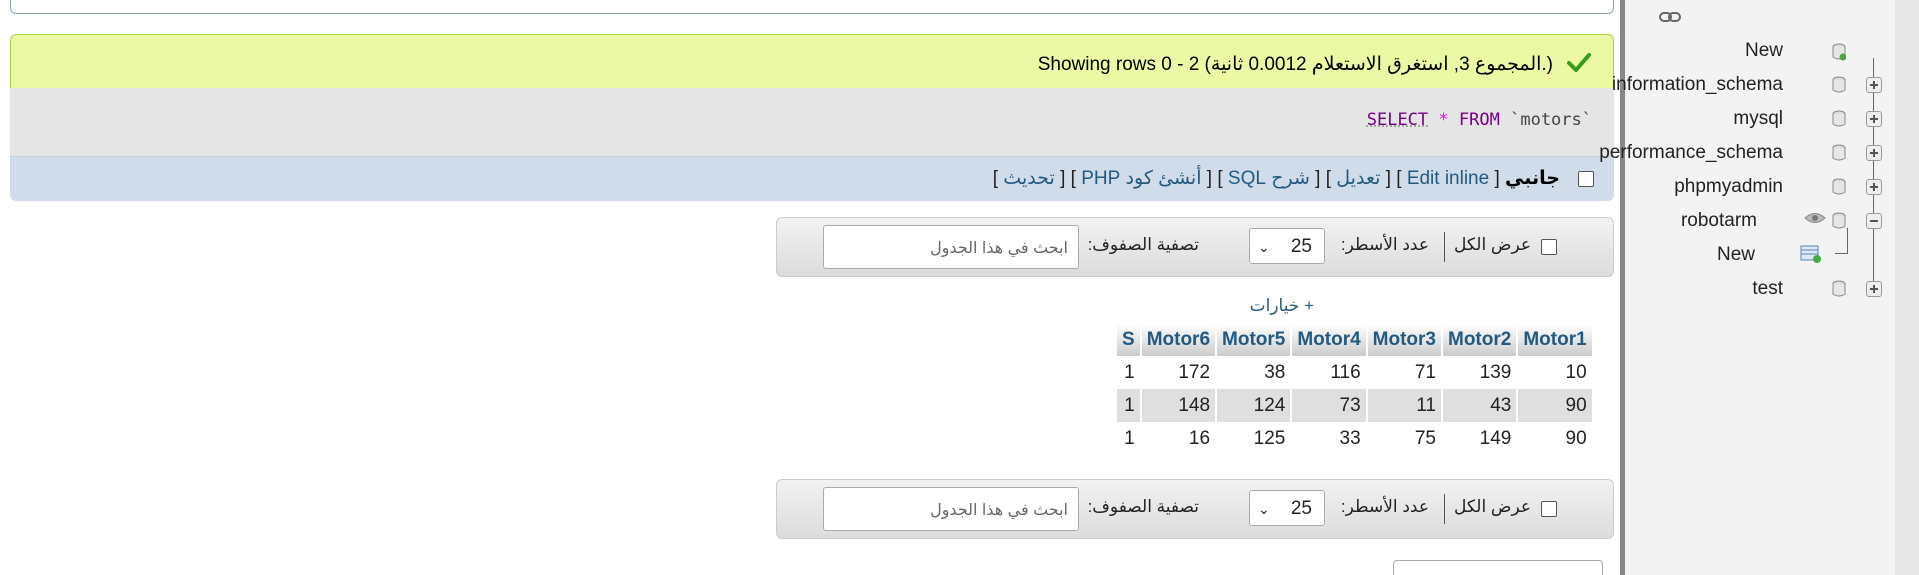 The height and width of the screenshot is (575, 1919). Describe the element at coordinates (1767, 289) in the screenshot. I see `tree-item-test: test` at that location.